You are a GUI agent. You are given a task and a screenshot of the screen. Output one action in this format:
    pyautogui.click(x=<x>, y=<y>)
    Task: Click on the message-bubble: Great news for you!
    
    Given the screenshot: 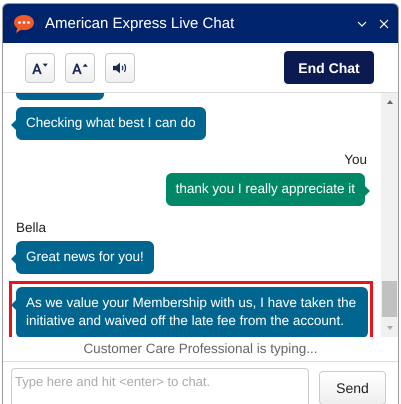 What is the action you would take?
    pyautogui.click(x=82, y=257)
    